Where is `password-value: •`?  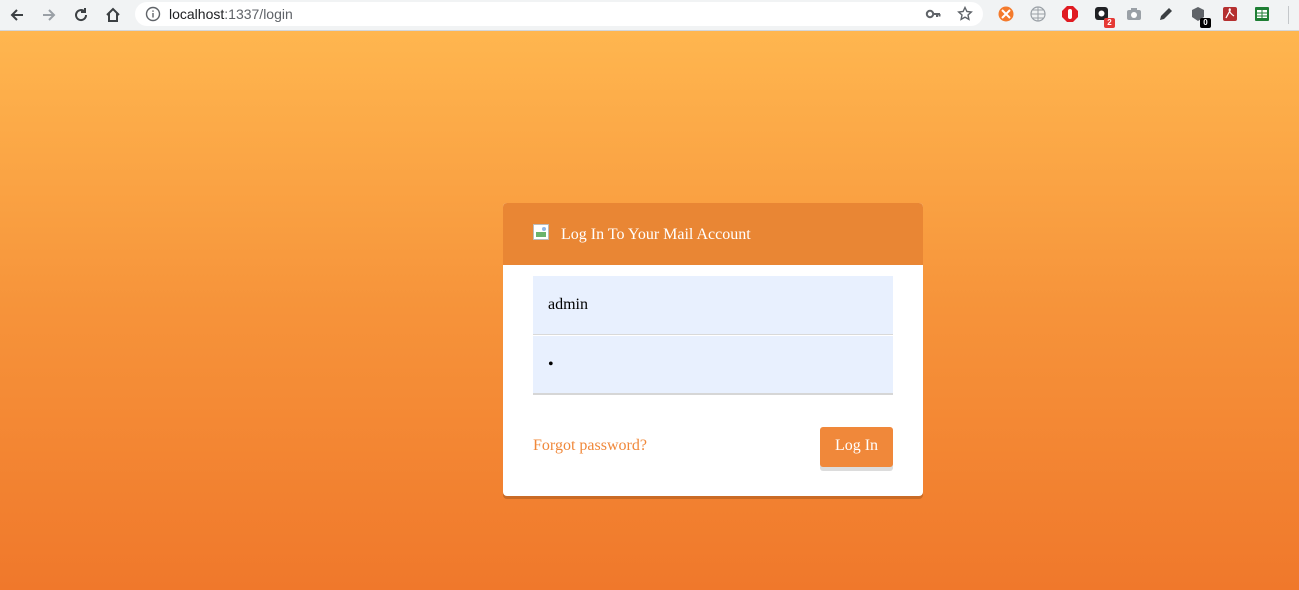 password-value: • is located at coordinates (551, 364).